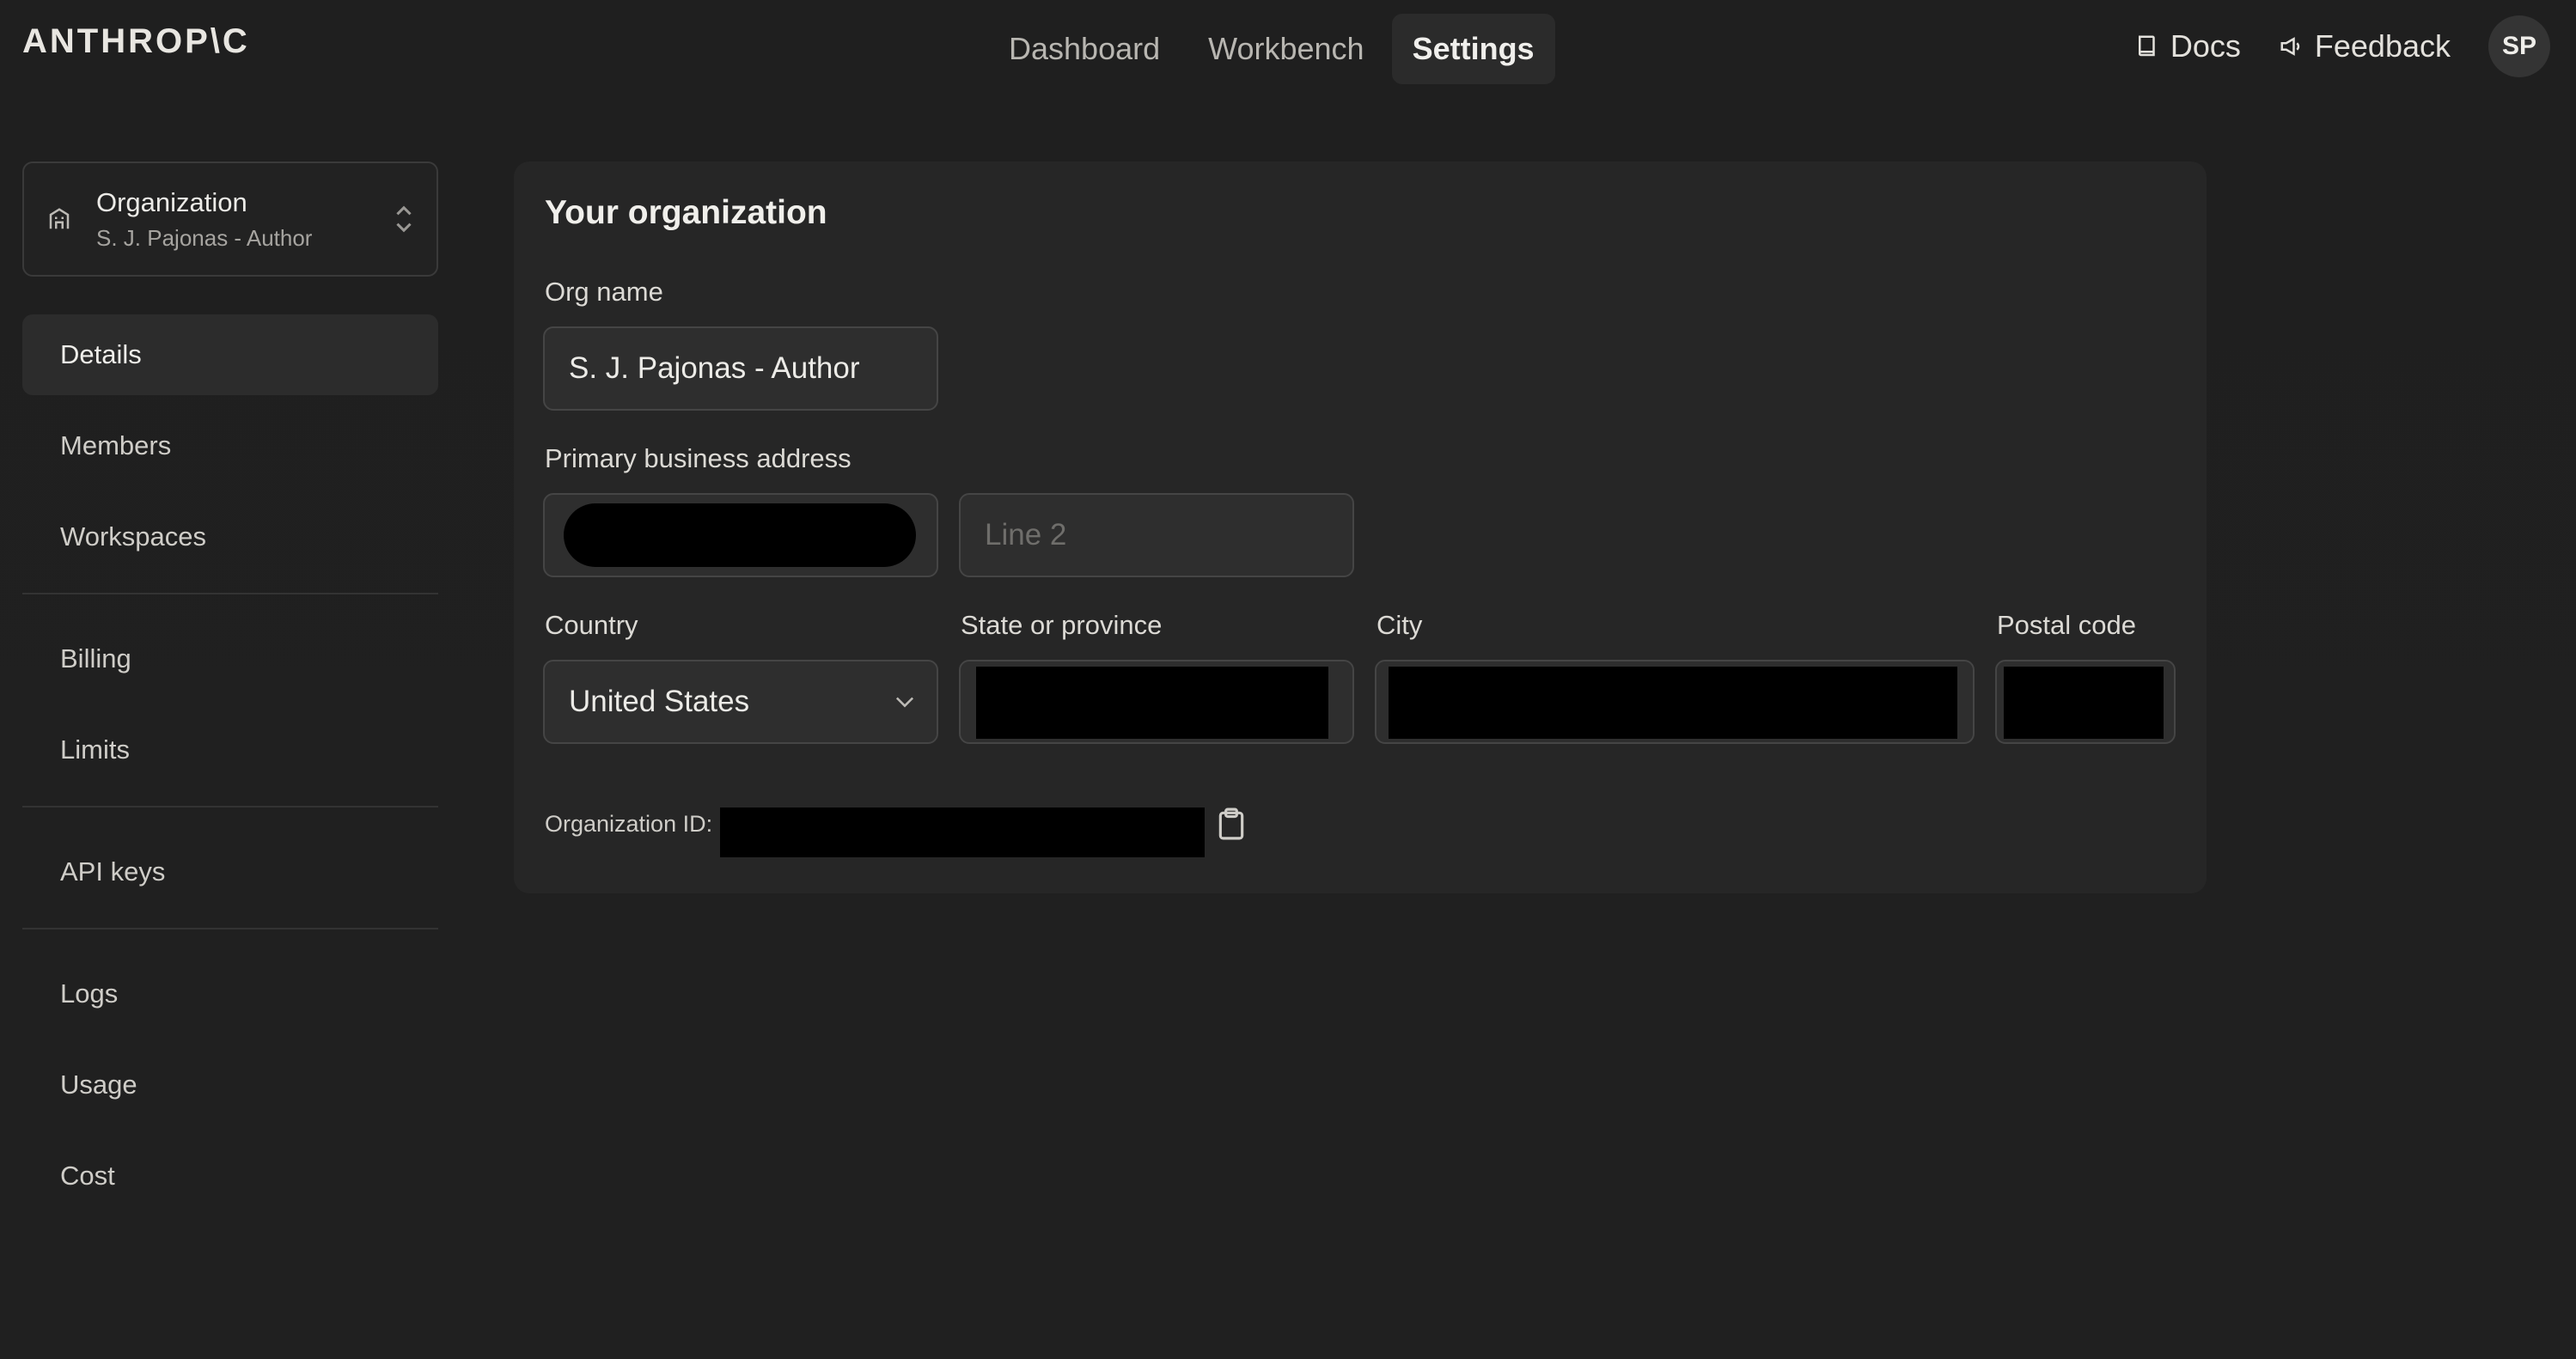  What do you see at coordinates (659, 701) in the screenshot?
I see `country-value: United States` at bounding box center [659, 701].